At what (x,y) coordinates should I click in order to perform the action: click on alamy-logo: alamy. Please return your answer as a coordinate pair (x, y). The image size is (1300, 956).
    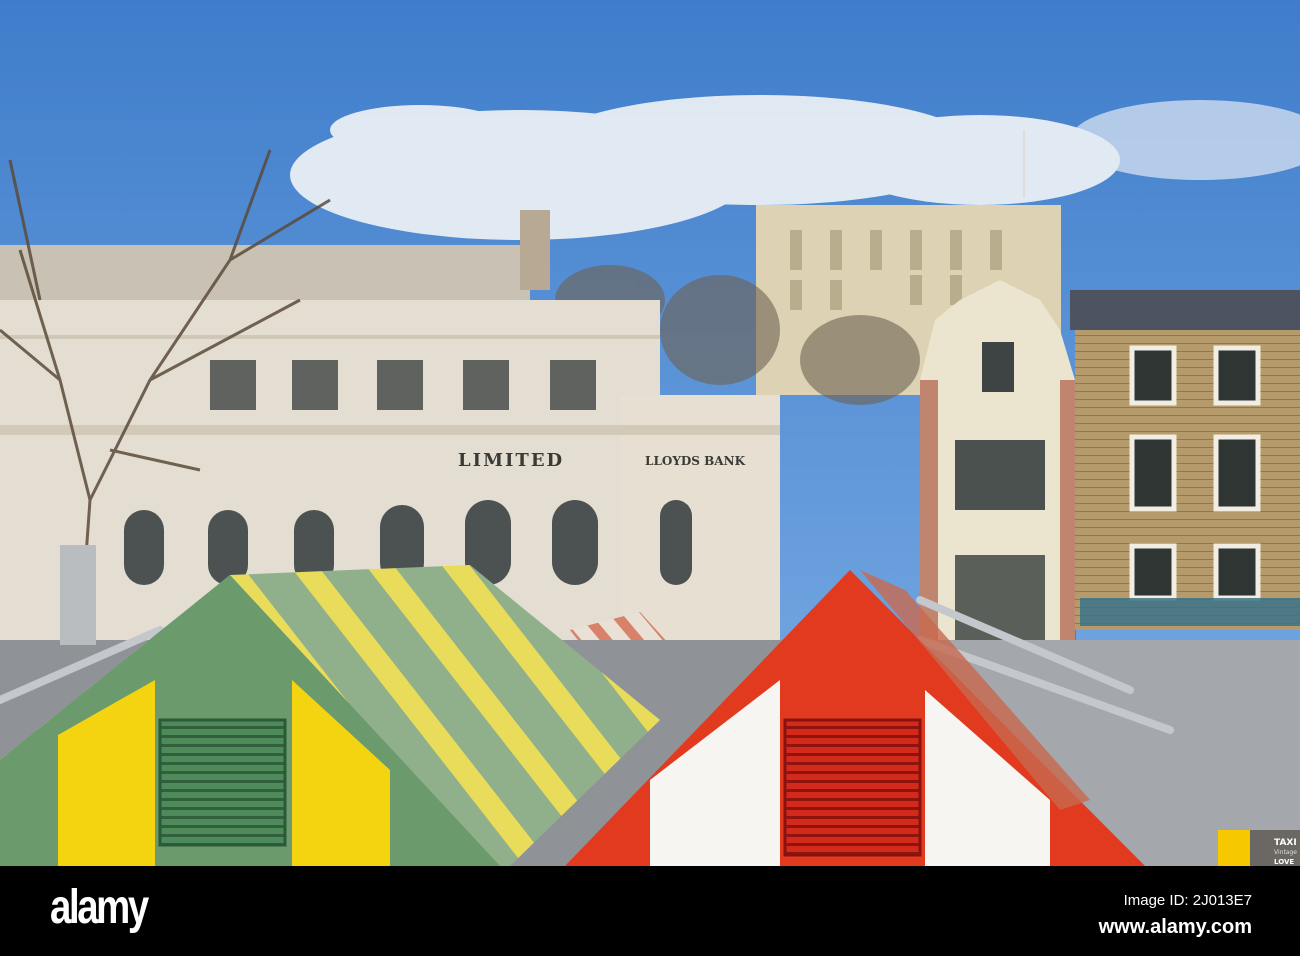
    Looking at the image, I should click on (99, 907).